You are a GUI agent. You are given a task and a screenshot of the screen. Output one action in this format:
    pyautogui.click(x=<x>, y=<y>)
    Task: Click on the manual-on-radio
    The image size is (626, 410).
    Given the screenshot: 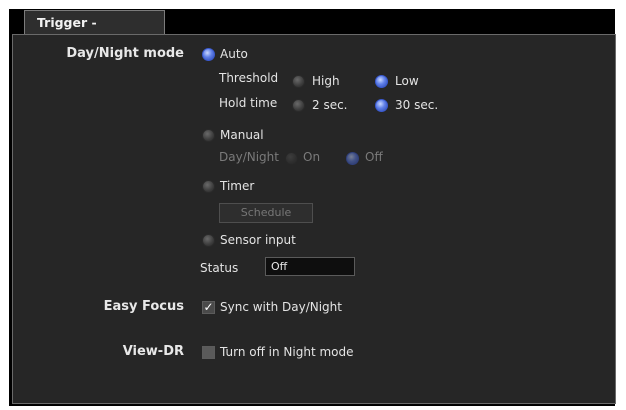 What is the action you would take?
    pyautogui.click(x=291, y=158)
    